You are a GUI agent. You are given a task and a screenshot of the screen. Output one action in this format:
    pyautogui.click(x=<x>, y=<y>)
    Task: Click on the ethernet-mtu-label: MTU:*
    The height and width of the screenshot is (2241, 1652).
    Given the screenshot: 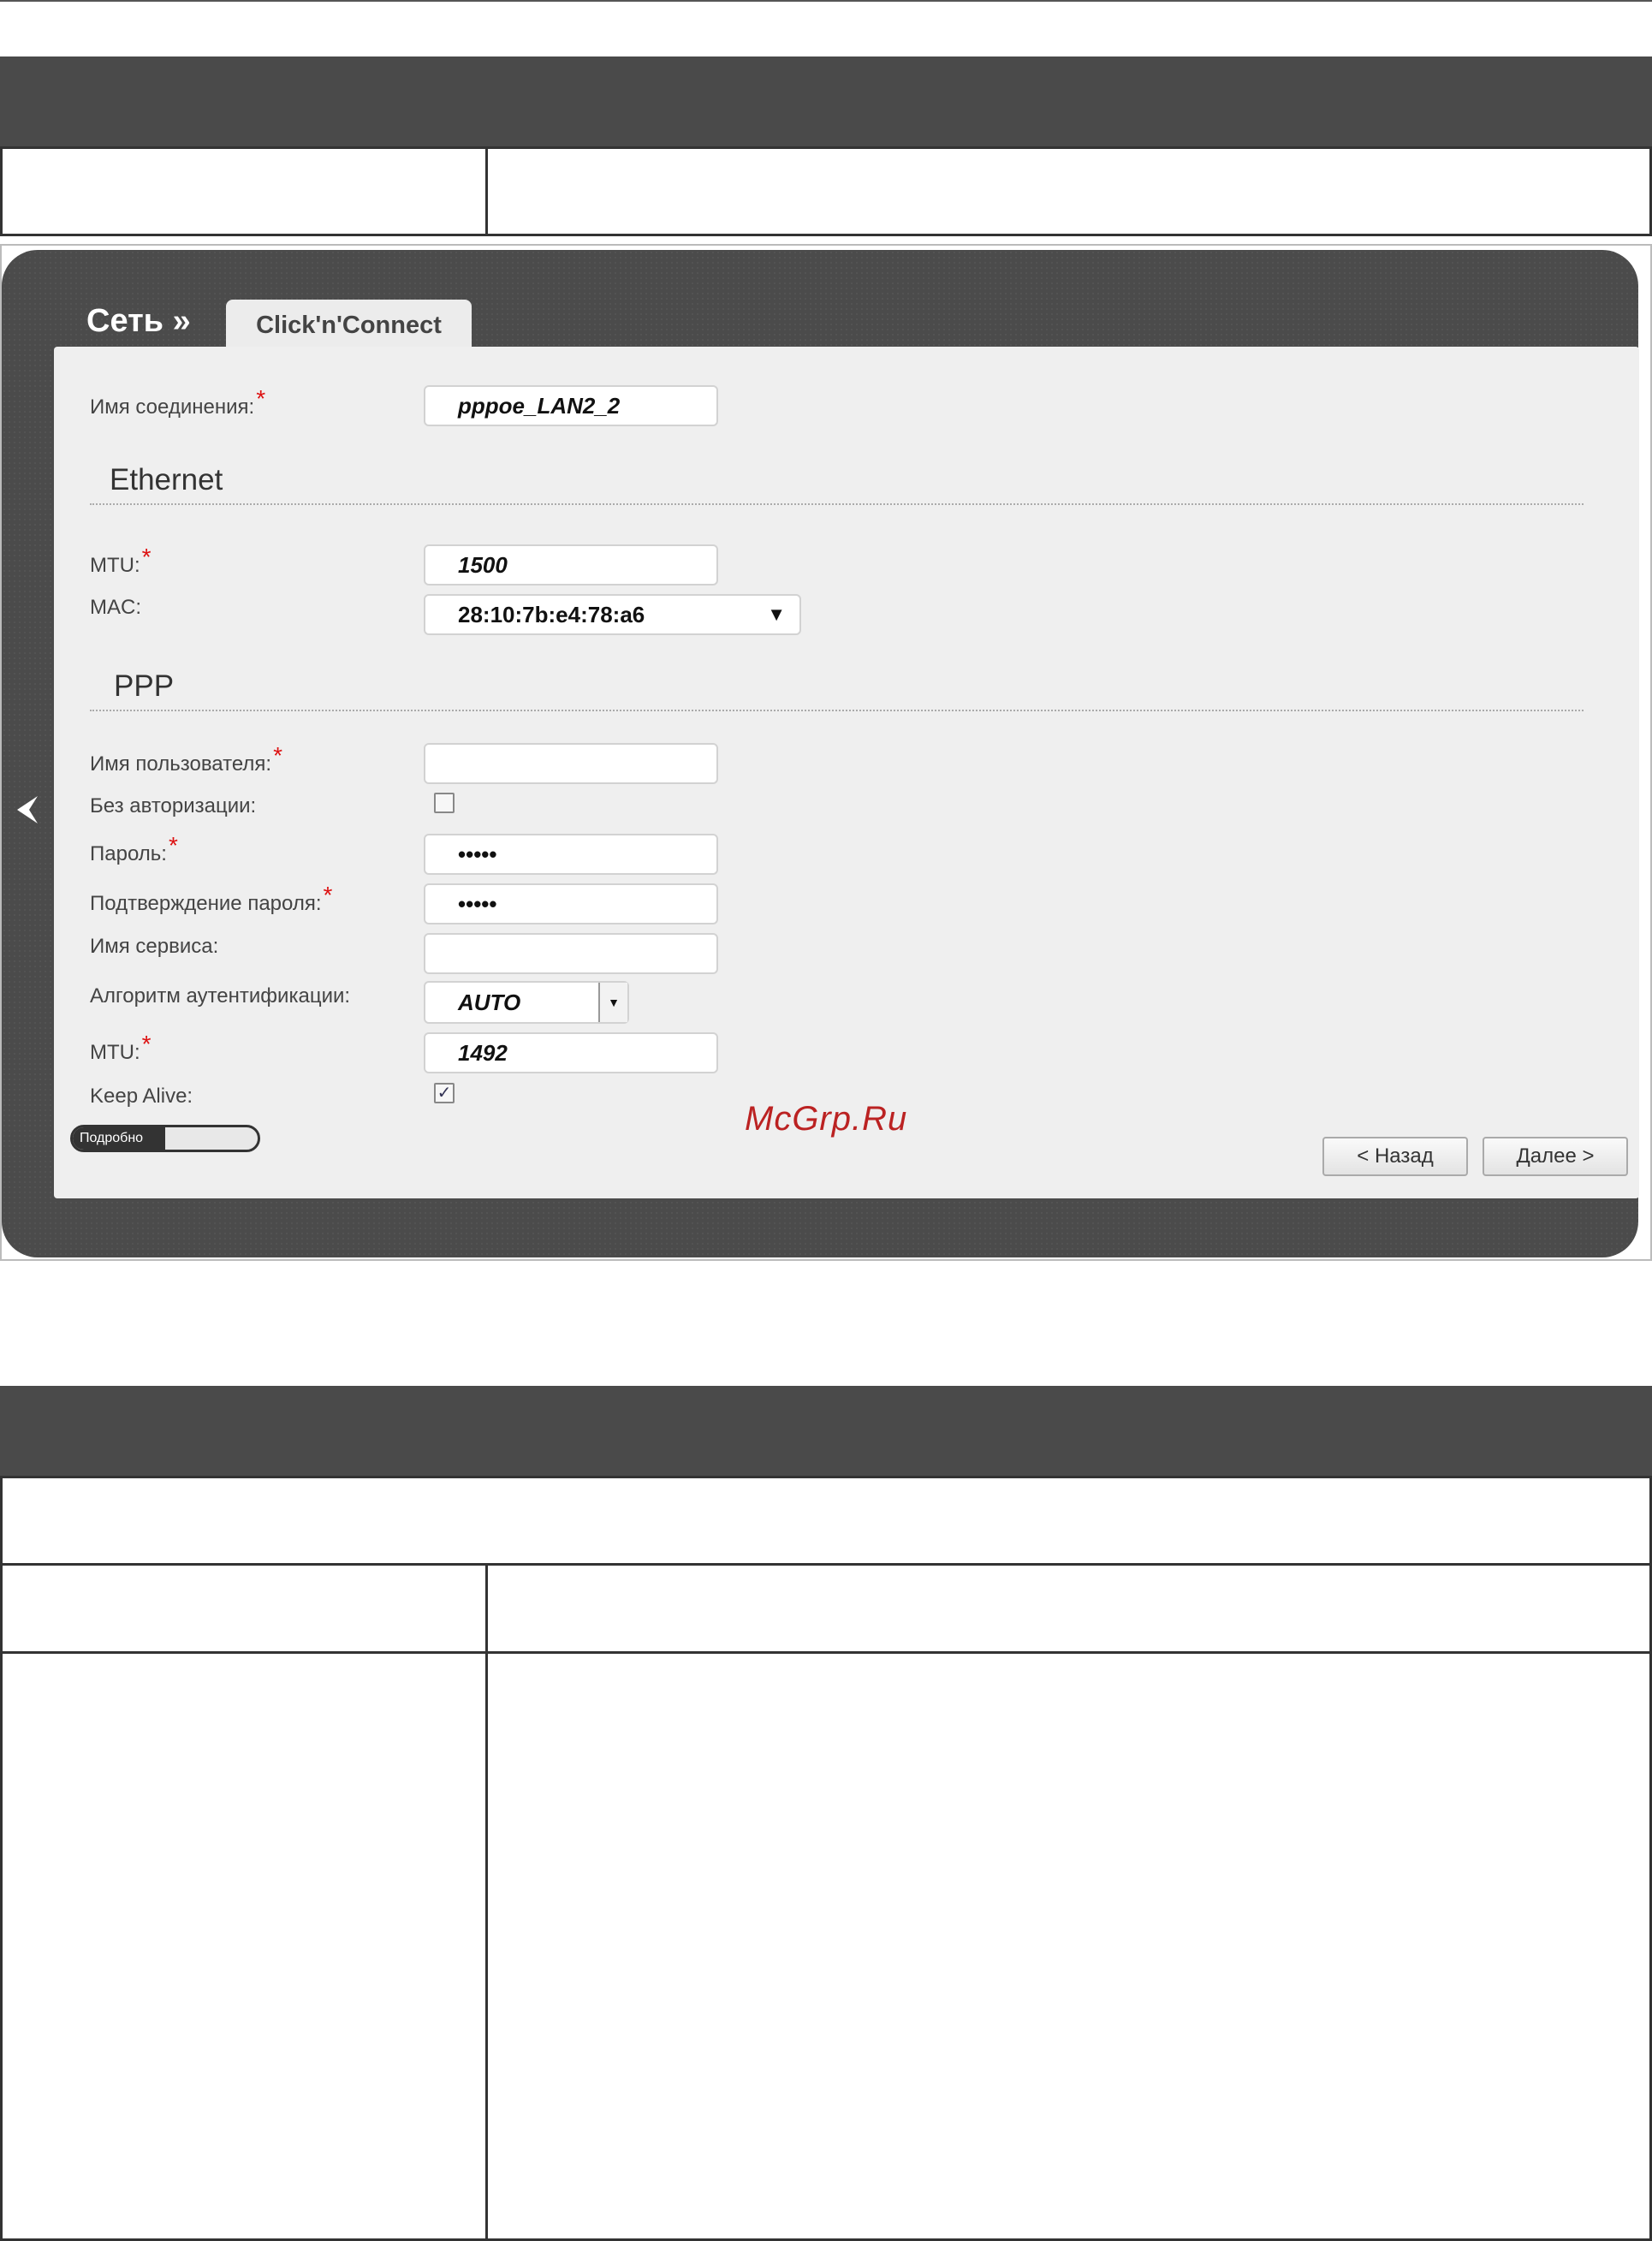 What is the action you would take?
    pyautogui.click(x=121, y=560)
    